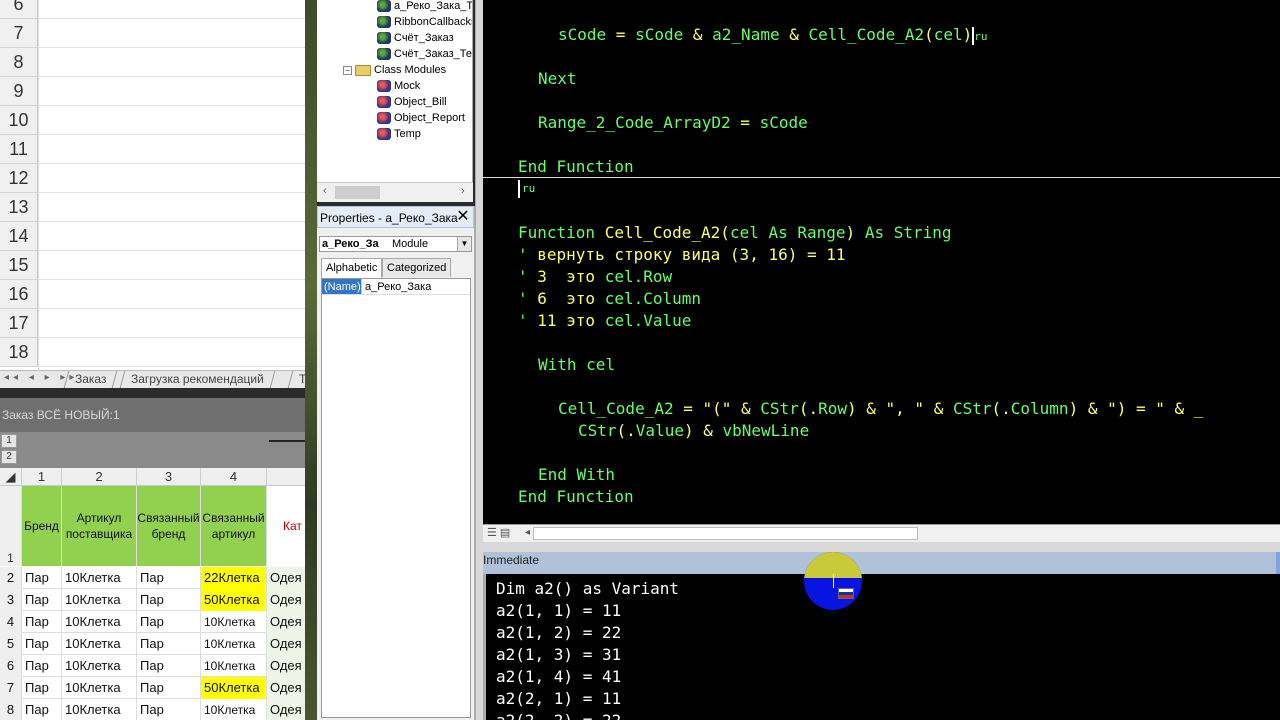  Describe the element at coordinates (527, 532) in the screenshot. I see `scroll-left-icon: ◂` at that location.